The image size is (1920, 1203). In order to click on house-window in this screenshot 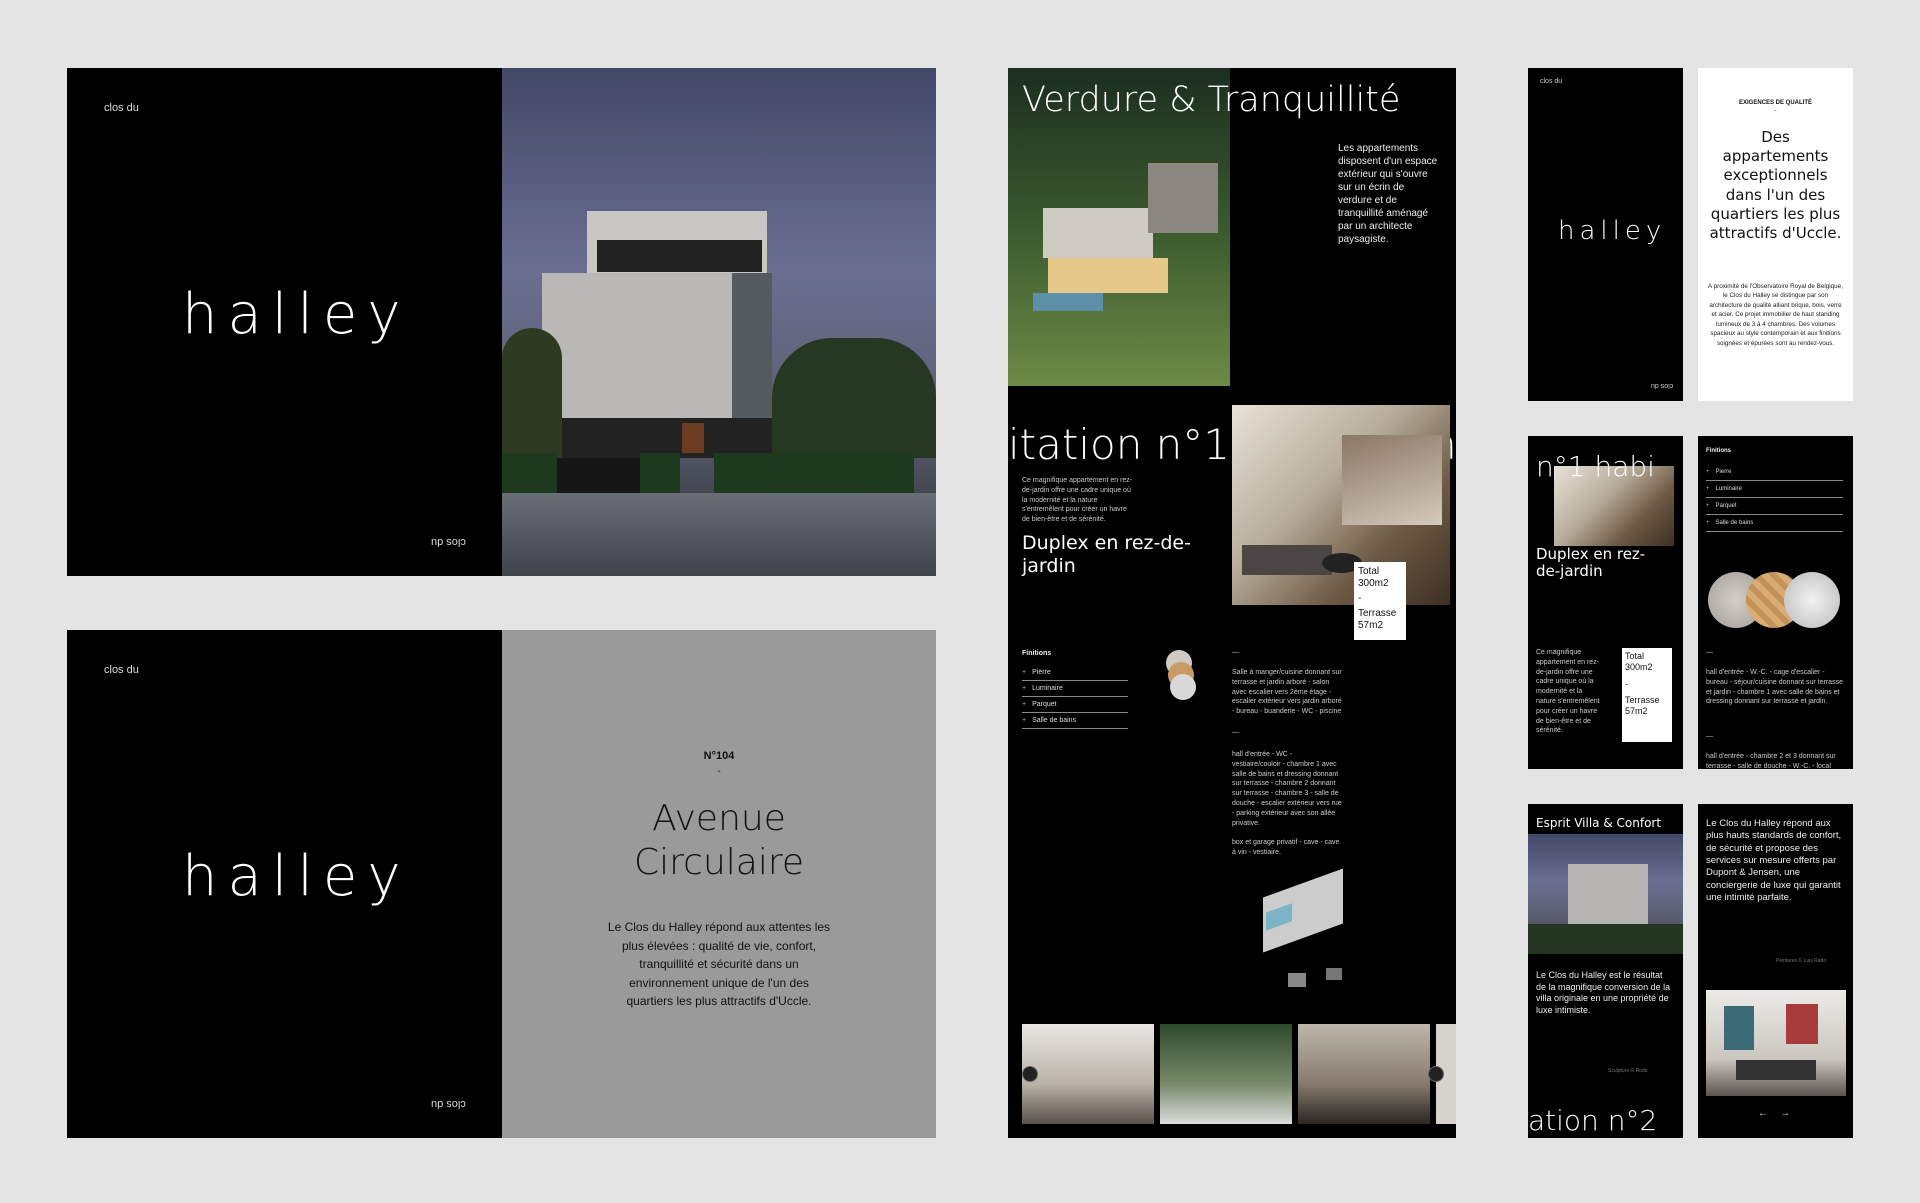, I will do `click(679, 256)`.